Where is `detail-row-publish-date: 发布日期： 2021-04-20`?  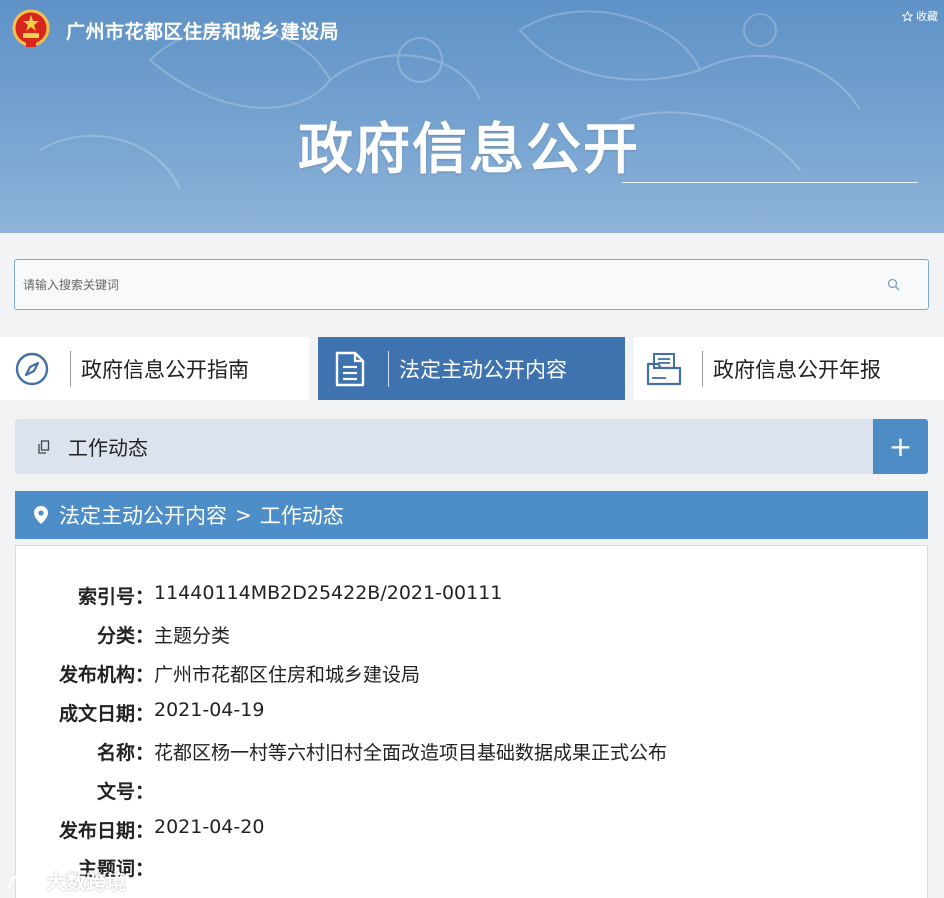 detail-row-publish-date: 发布日期： 2021-04-20 is located at coordinates (472, 831).